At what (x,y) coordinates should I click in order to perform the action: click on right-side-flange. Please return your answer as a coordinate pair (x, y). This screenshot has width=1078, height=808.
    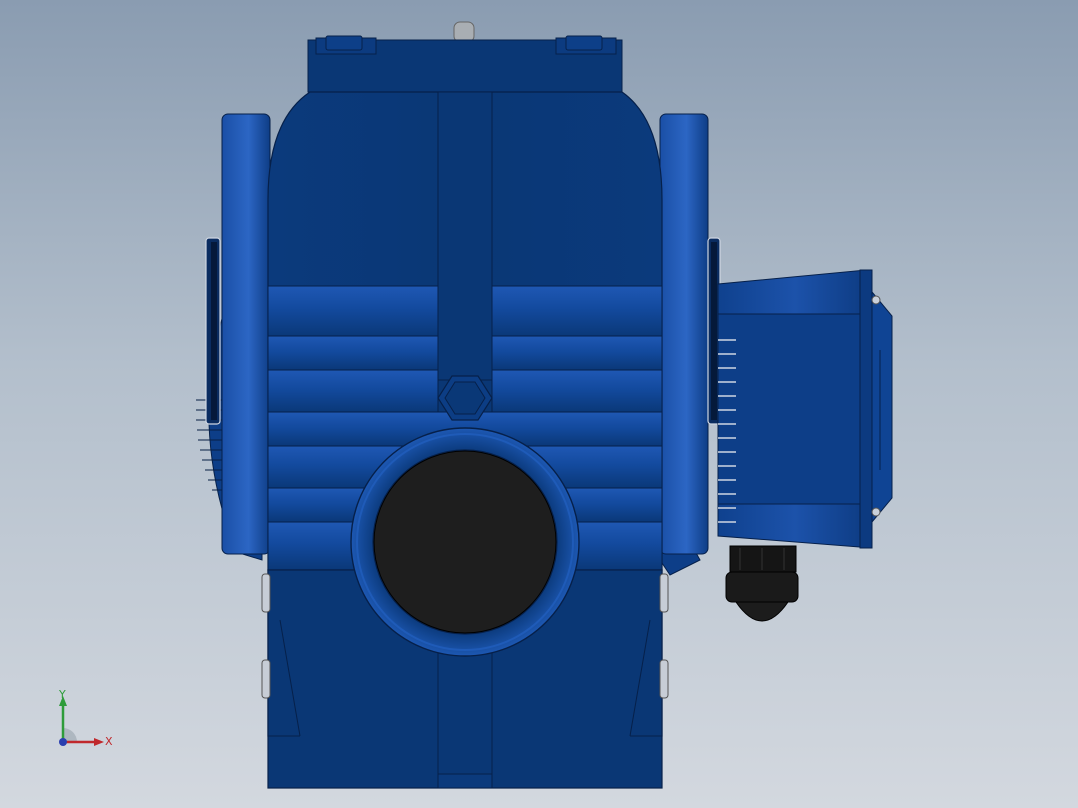
    Looking at the image, I should click on (690, 334).